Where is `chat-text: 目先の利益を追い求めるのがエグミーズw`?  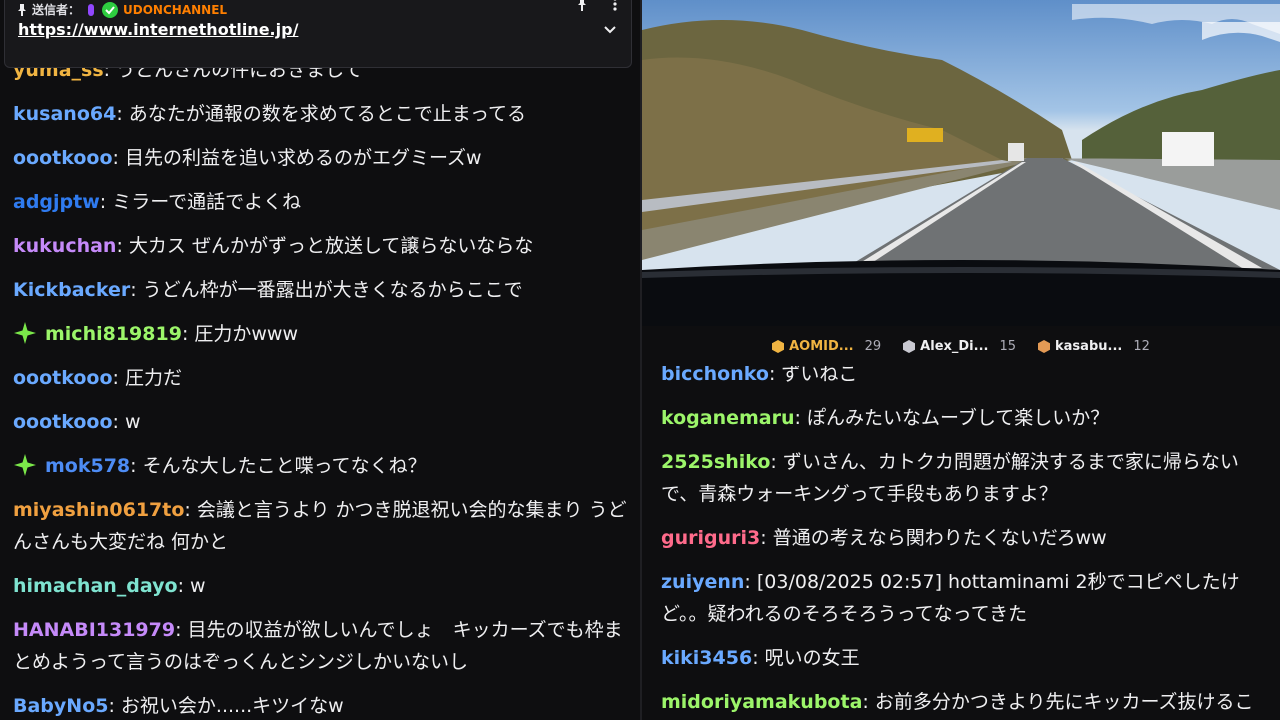
chat-text: 目先の利益を追い求めるのがエグミーズw is located at coordinates (303, 158).